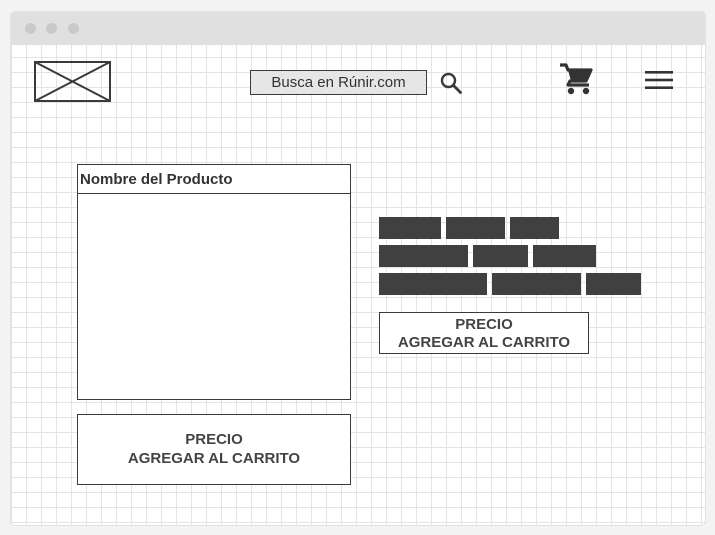 Image resolution: width=715 pixels, height=535 pixels. What do you see at coordinates (338, 82) in the screenshot?
I see `search-input: Busca en Rúnir.com` at bounding box center [338, 82].